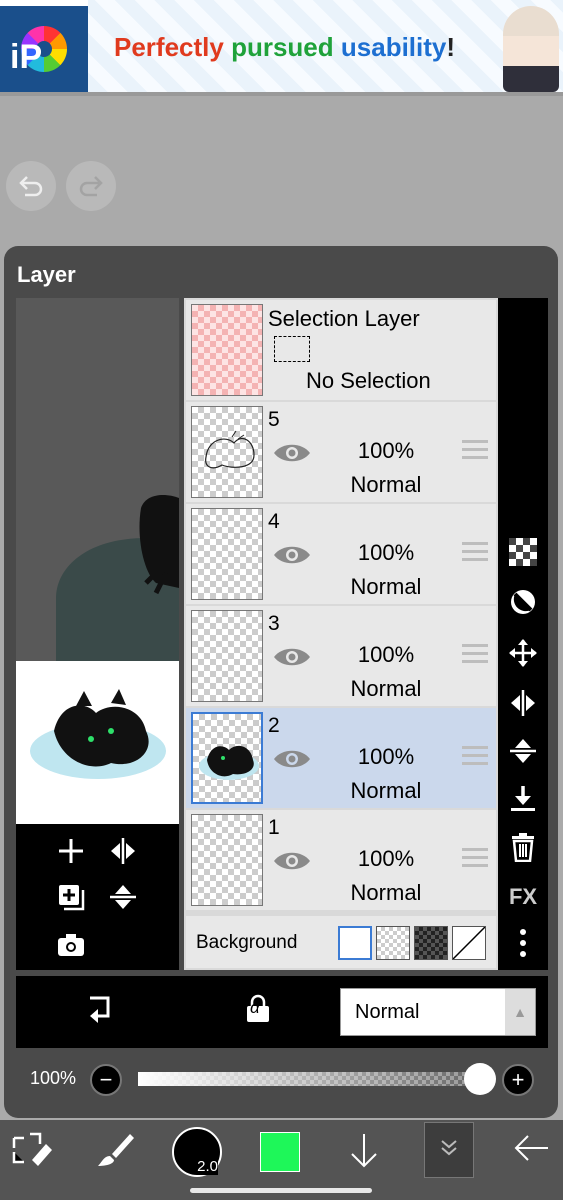  What do you see at coordinates (274, 419) in the screenshot?
I see `layer-number: 5` at bounding box center [274, 419].